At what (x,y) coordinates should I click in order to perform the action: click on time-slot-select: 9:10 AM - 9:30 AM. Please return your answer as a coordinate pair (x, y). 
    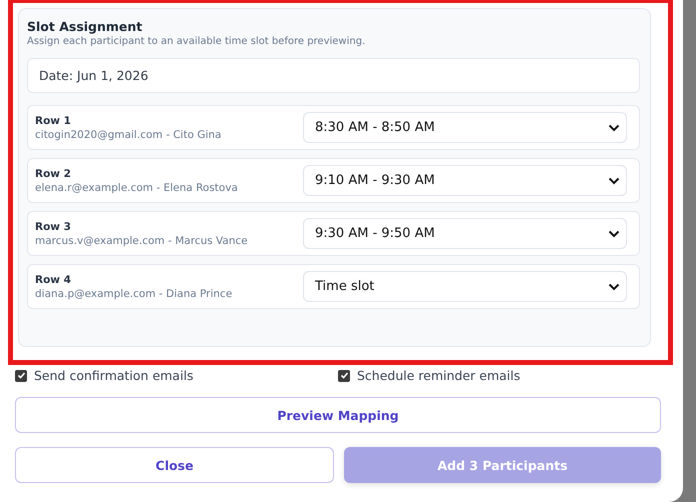
    Looking at the image, I should click on (465, 180).